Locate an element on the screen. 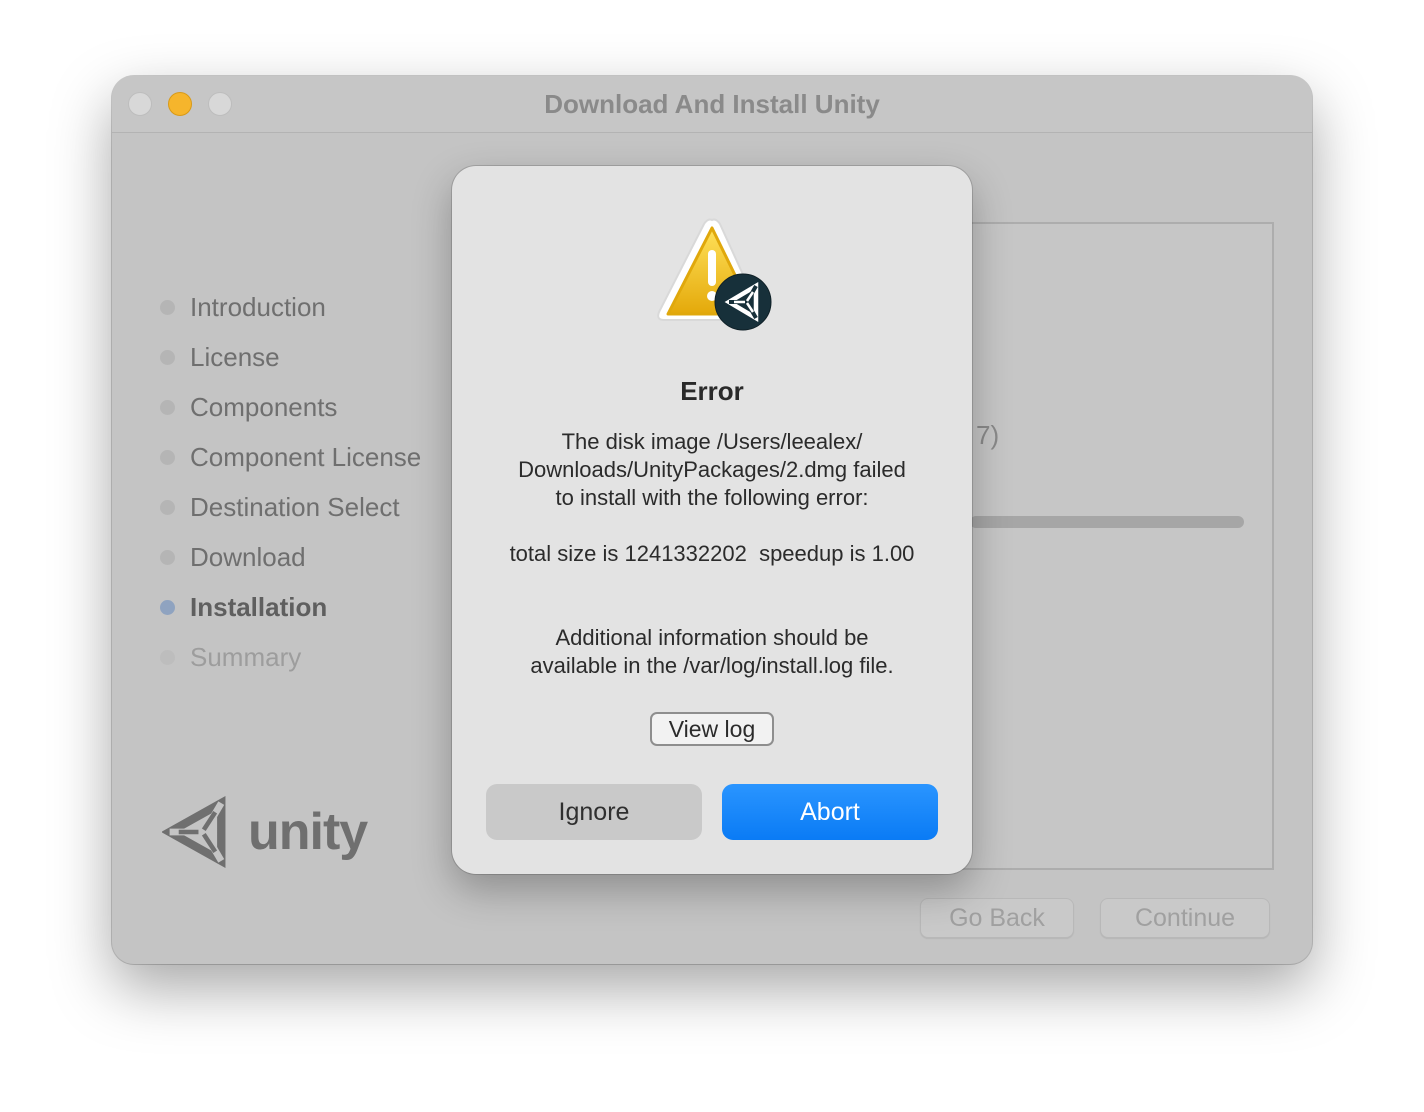 The height and width of the screenshot is (1112, 1424). alert-message-line: The disk image /Users/leealex/ is located at coordinates (712, 441).